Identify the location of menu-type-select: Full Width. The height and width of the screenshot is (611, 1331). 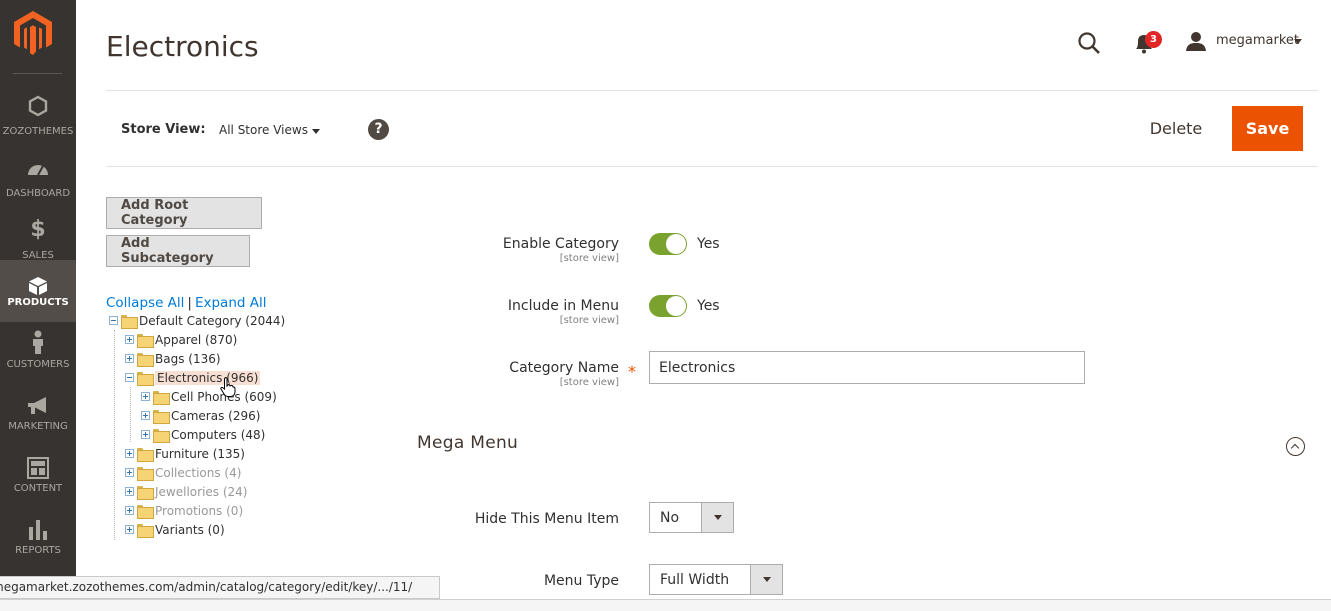
(716, 579).